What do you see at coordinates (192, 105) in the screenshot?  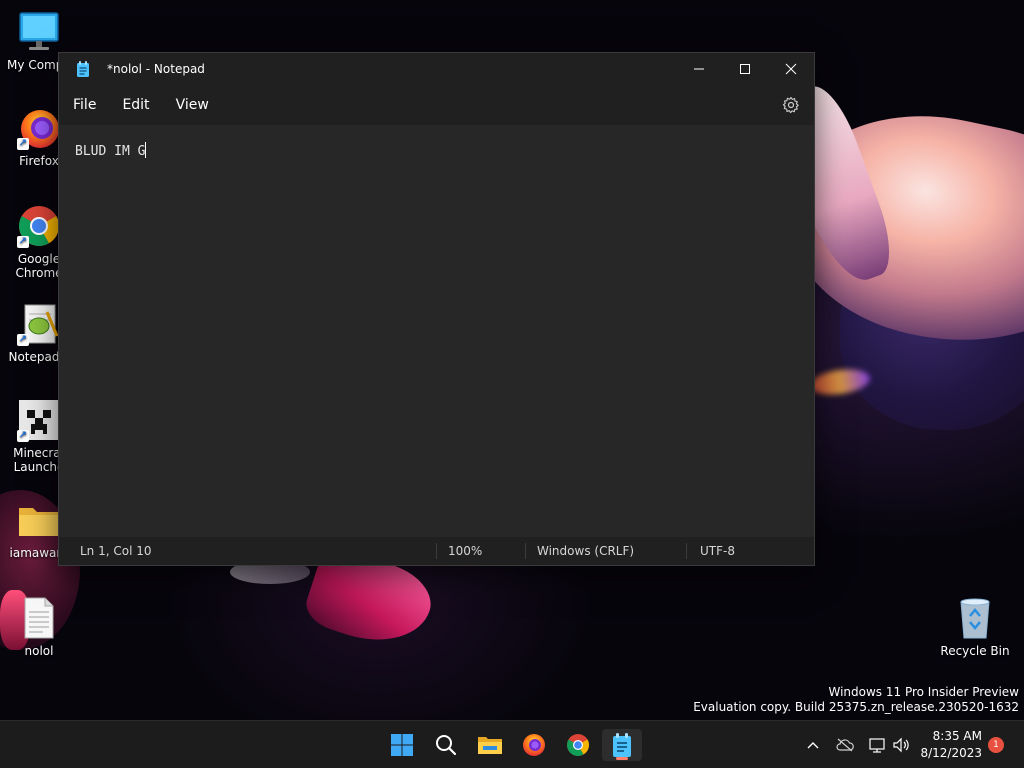 I see `menu-view: View` at bounding box center [192, 105].